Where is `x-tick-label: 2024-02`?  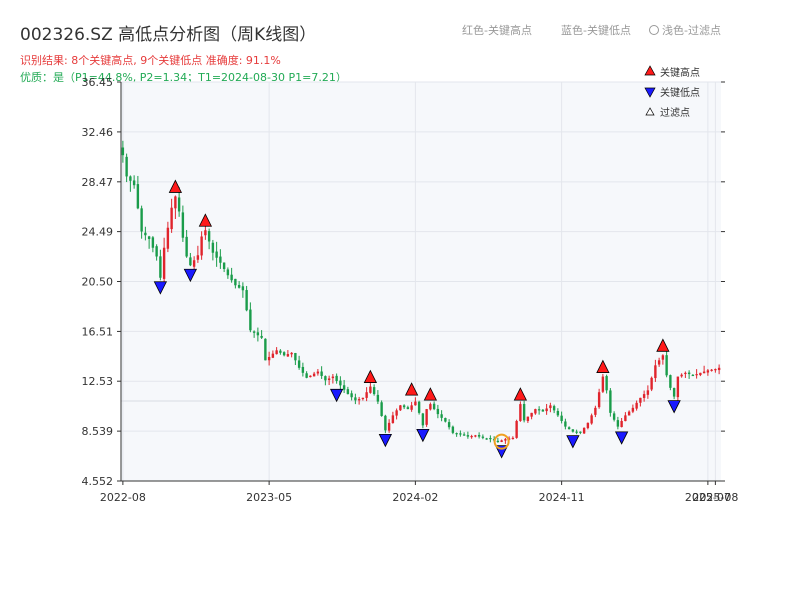
x-tick-label: 2024-02 is located at coordinates (415, 497).